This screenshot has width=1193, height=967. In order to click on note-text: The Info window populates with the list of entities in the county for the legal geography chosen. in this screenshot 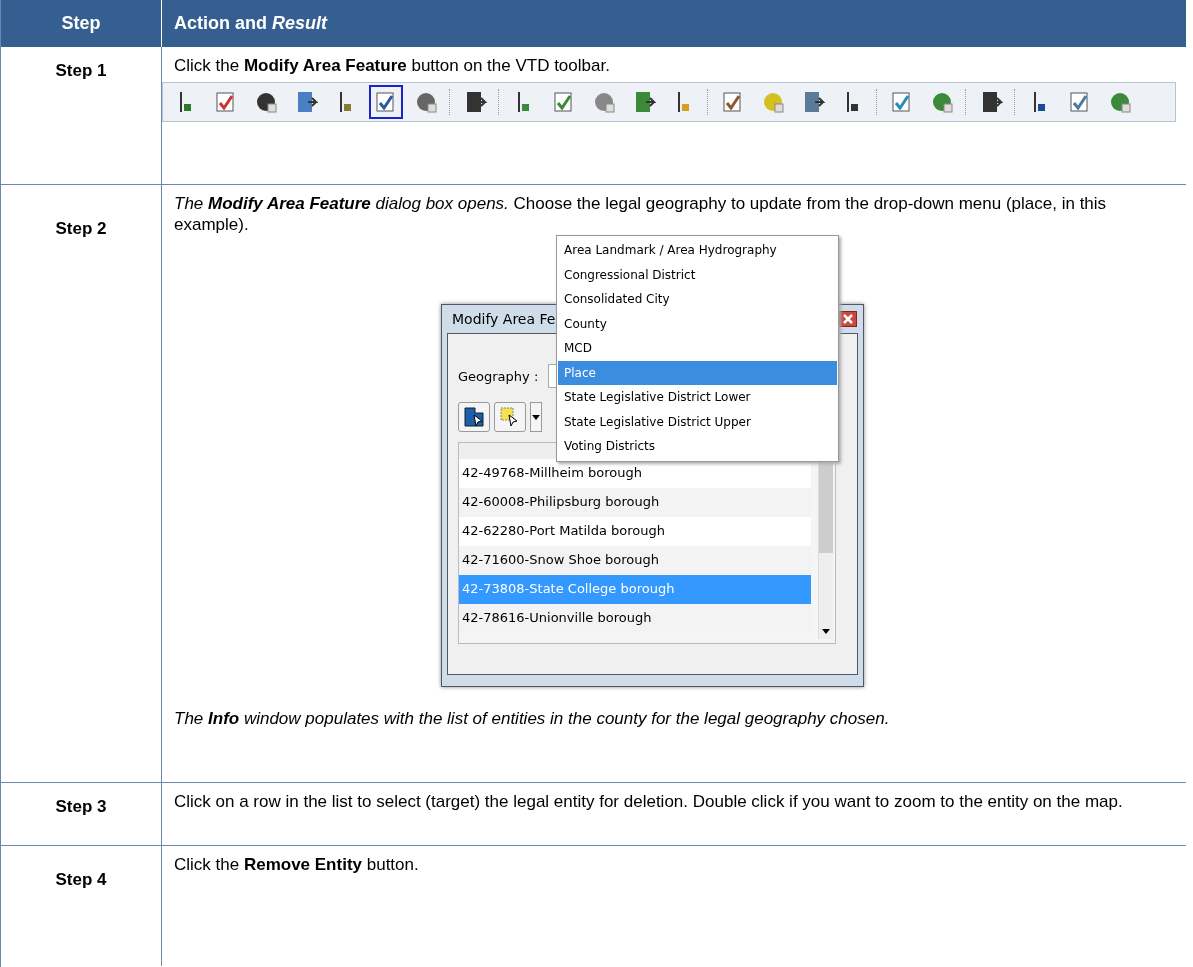, I will do `click(532, 718)`.